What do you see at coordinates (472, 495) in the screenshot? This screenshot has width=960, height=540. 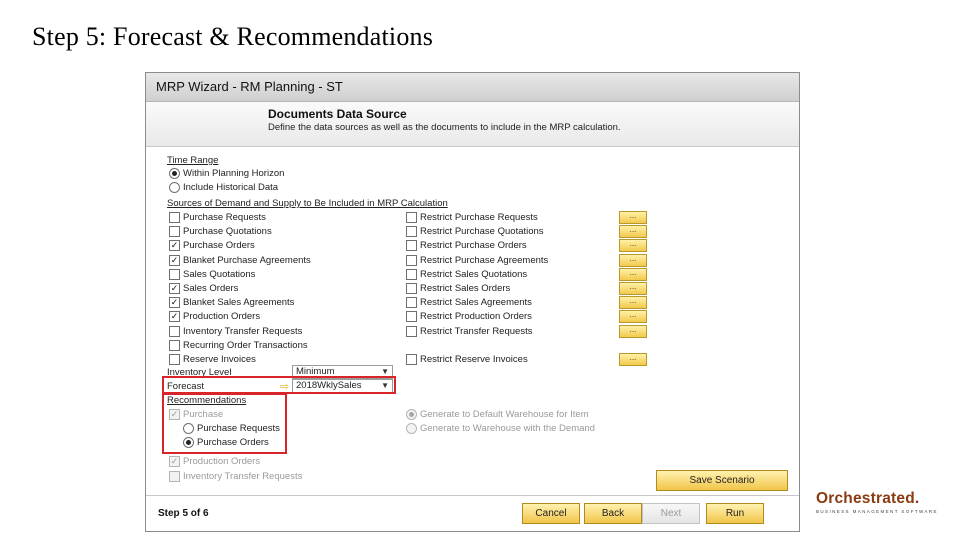 I see `footer-divider` at bounding box center [472, 495].